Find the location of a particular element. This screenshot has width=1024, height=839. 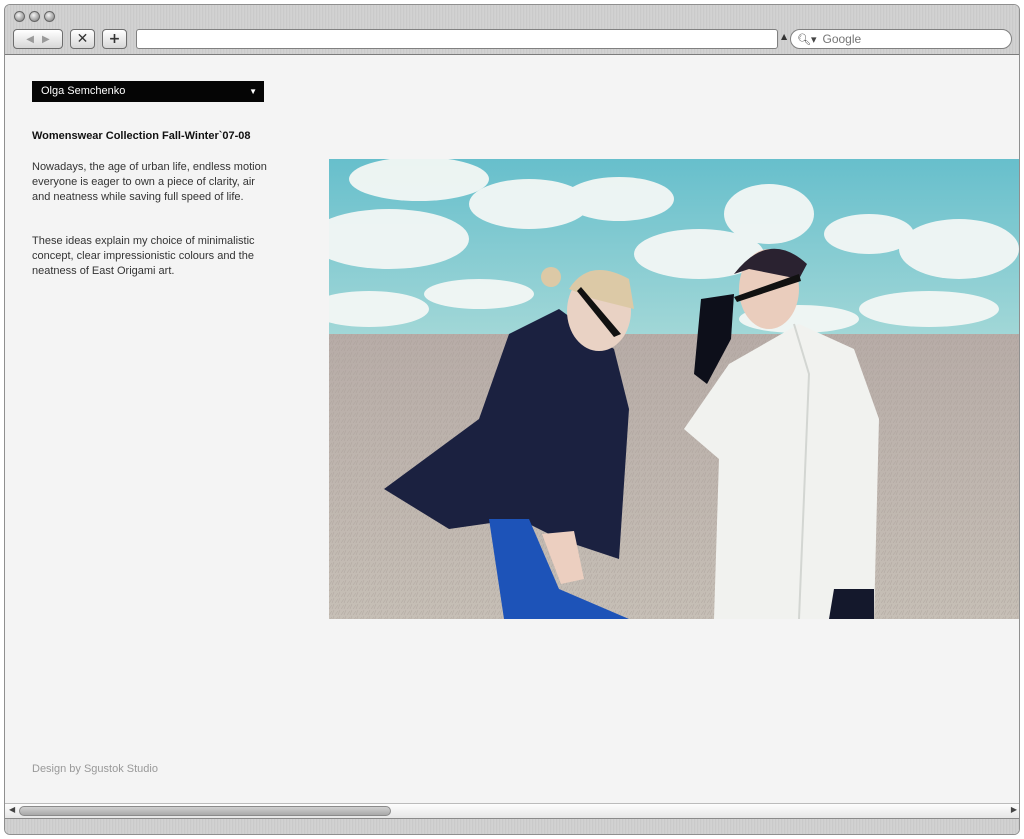

scroll-right-icon: ▶ is located at coordinates (1014, 809).